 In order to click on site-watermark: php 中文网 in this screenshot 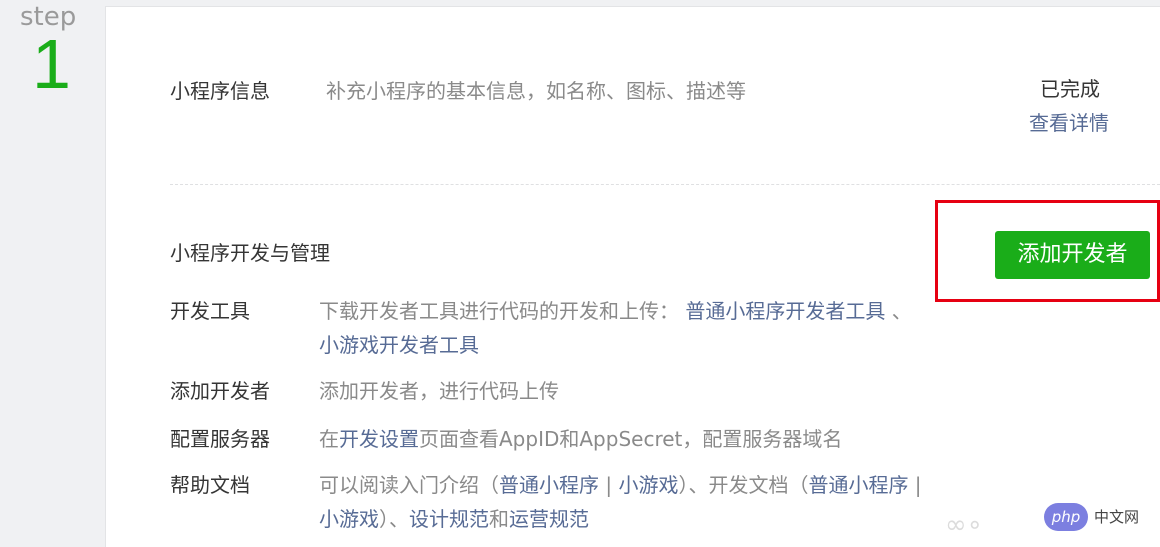, I will do `click(1100, 516)`.